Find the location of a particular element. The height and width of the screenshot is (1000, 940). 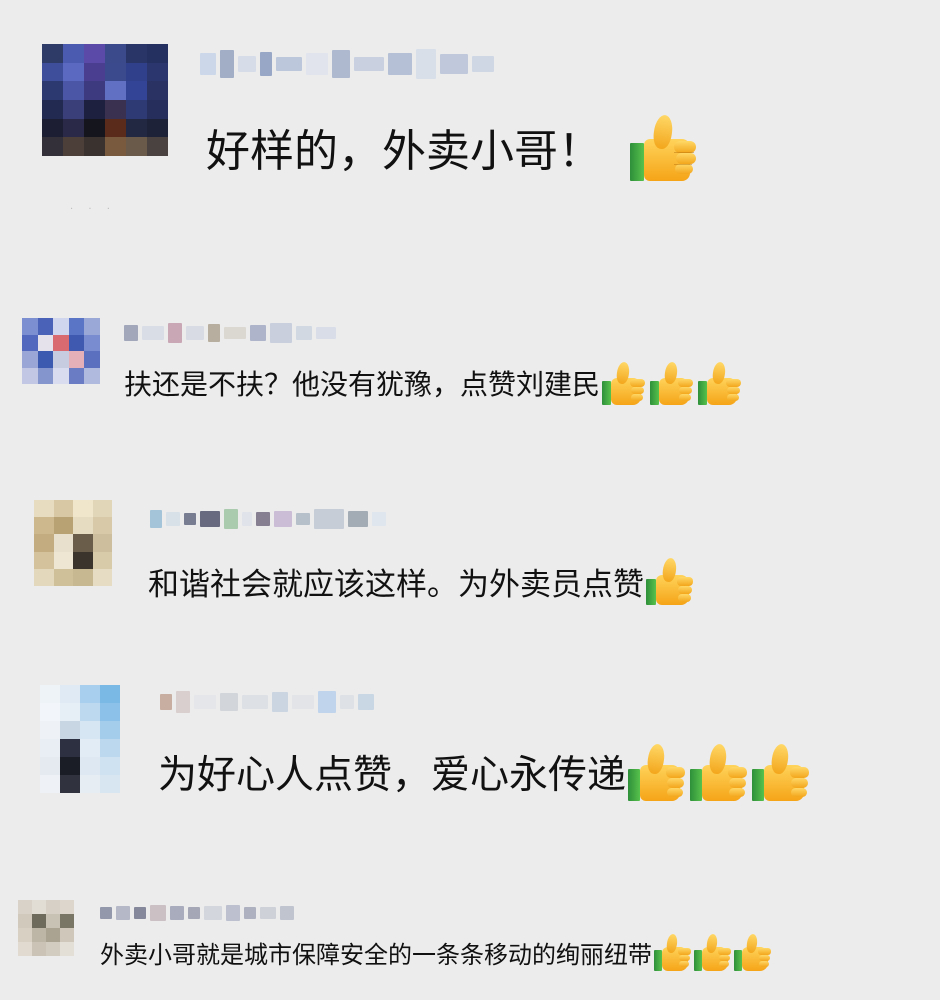

comment-text-content: 好样的，外卖小哥！ is located at coordinates (404, 151).